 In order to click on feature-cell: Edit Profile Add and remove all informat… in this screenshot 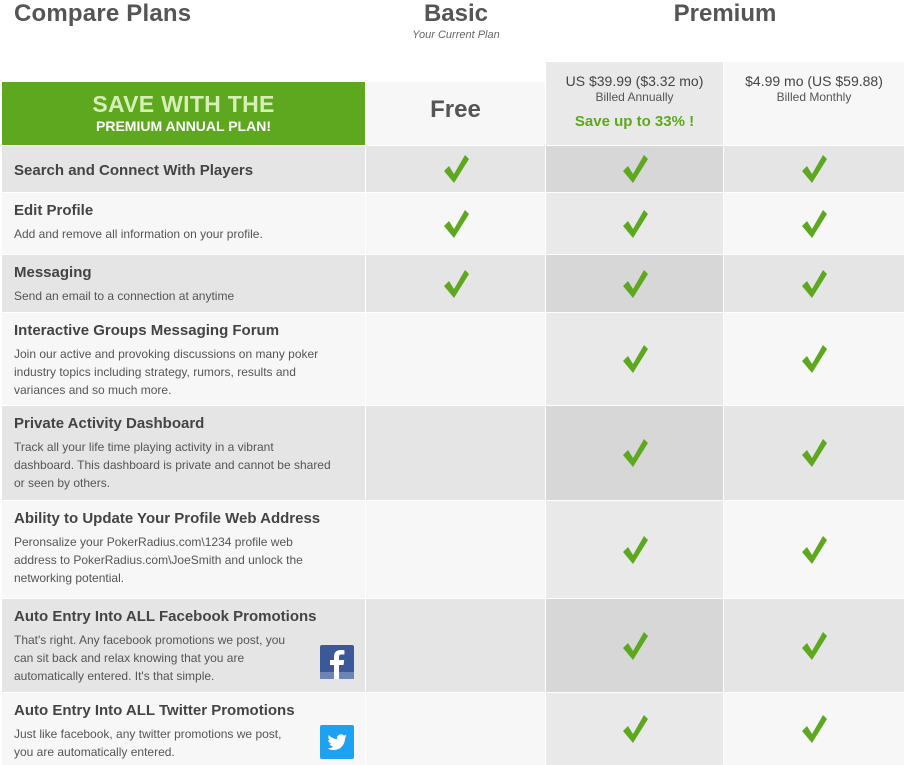, I will do `click(183, 223)`.